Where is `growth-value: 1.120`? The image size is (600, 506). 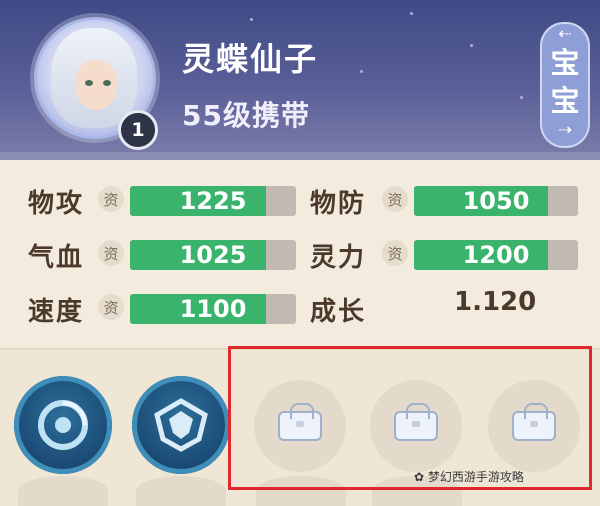 growth-value: 1.120 is located at coordinates (495, 302).